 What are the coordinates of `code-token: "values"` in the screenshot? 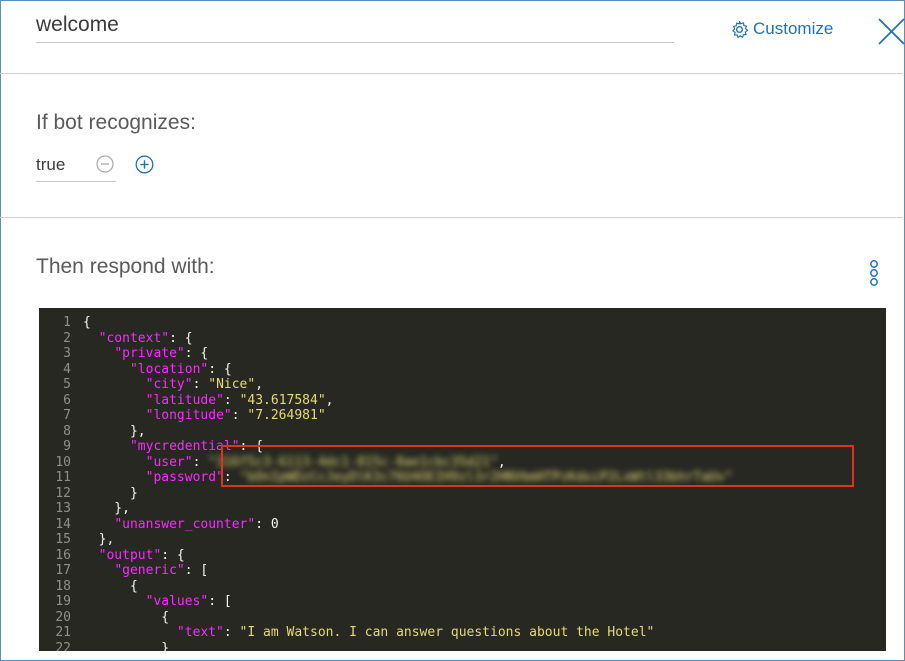 It's located at (177, 601).